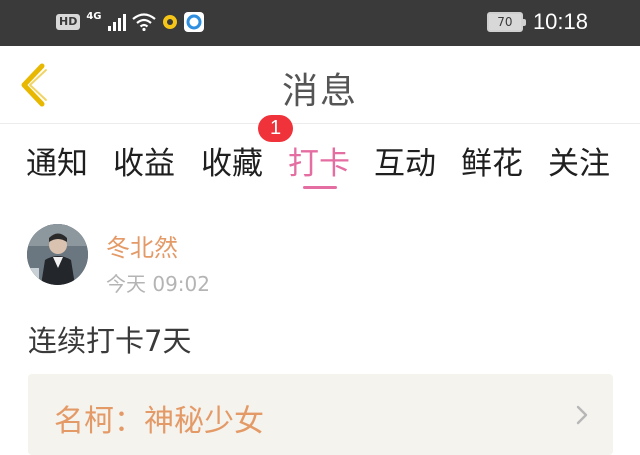  I want to click on username: 冬北然, so click(142, 245).